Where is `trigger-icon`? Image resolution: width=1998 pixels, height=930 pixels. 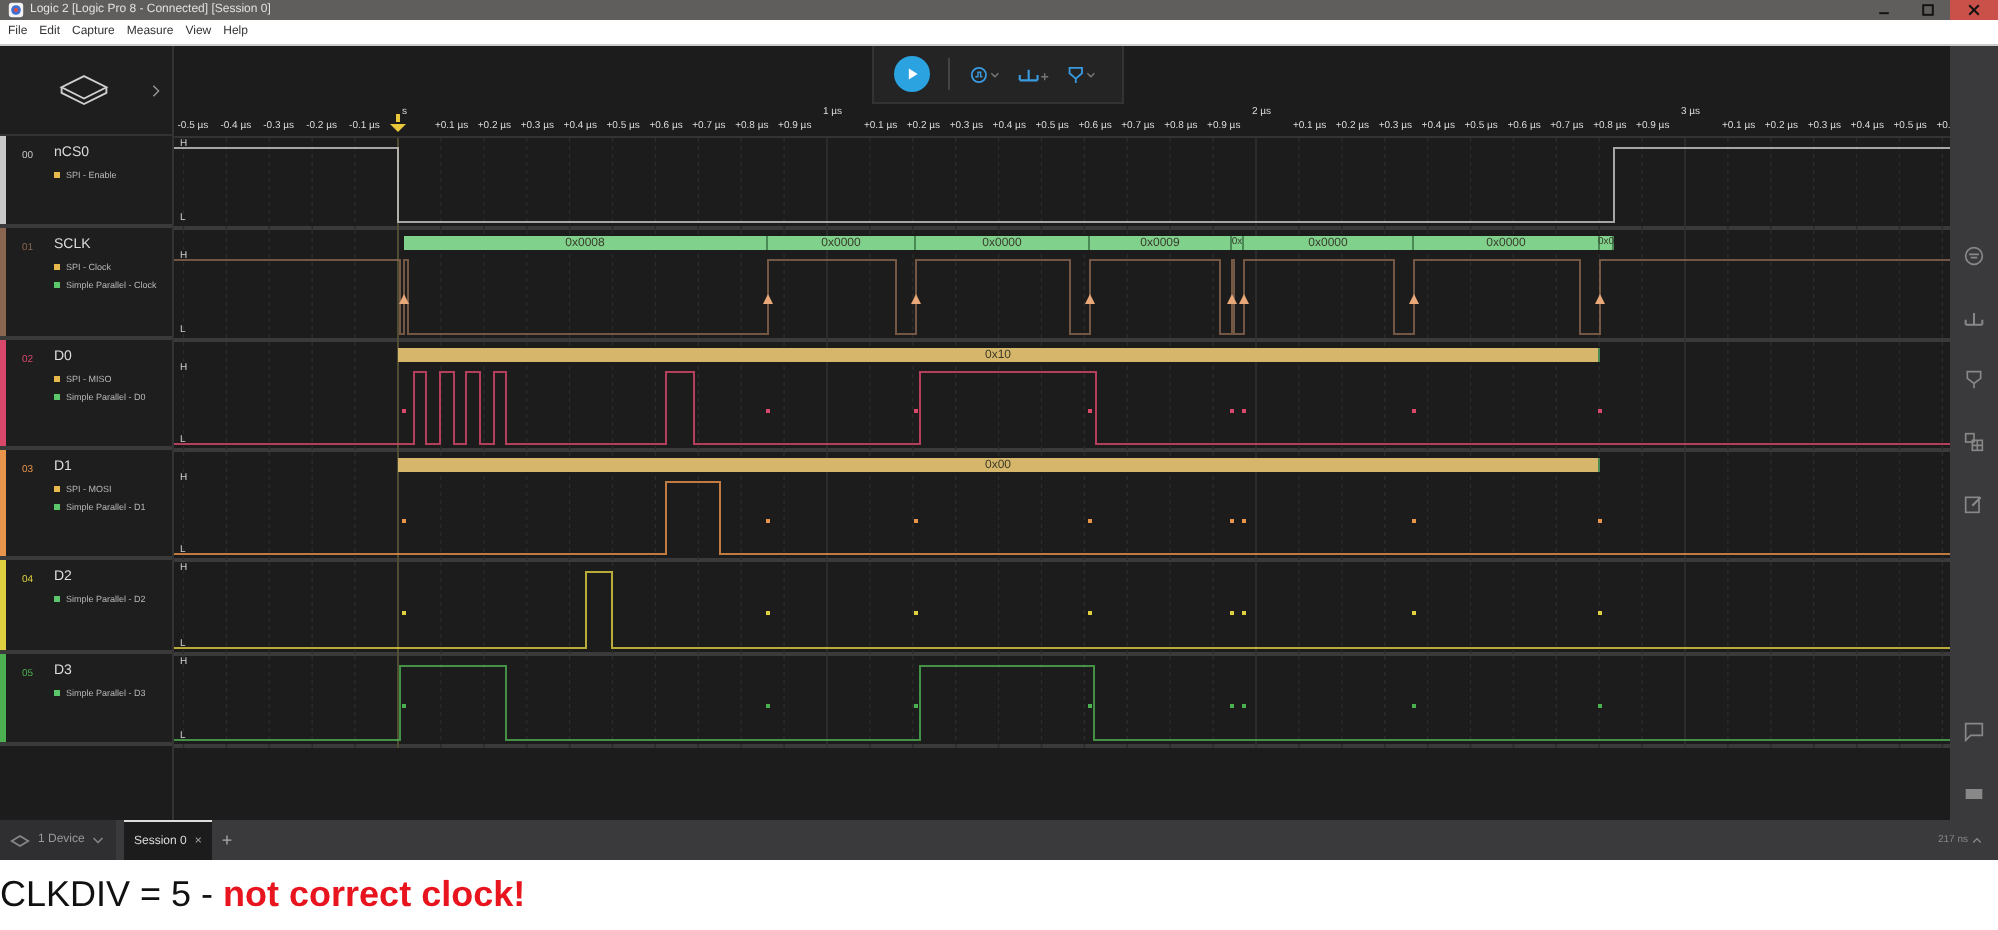
trigger-icon is located at coordinates (986, 74).